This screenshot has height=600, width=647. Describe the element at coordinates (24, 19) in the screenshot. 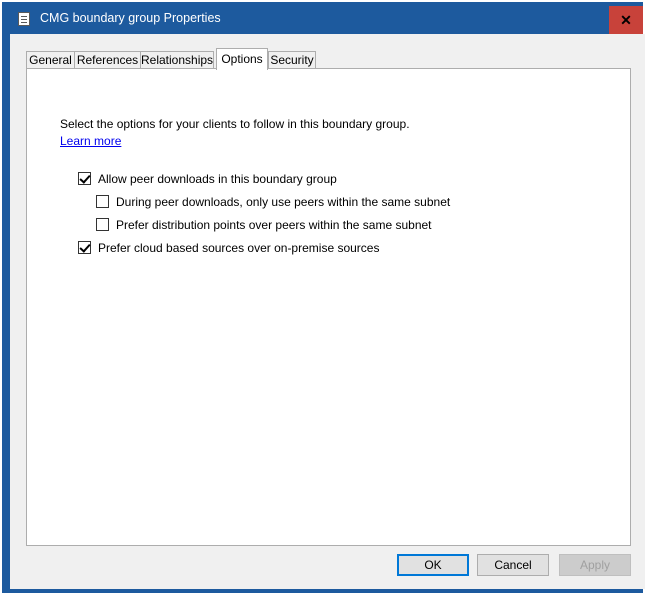

I see `properties-document-icon` at that location.